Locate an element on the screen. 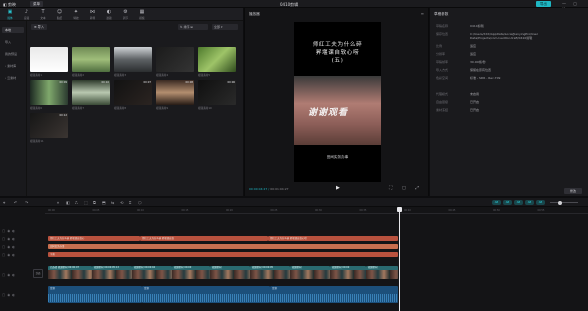 The width and height of the screenshot is (588, 311). timeline-tool-icon: ⧉ is located at coordinates (94, 202).